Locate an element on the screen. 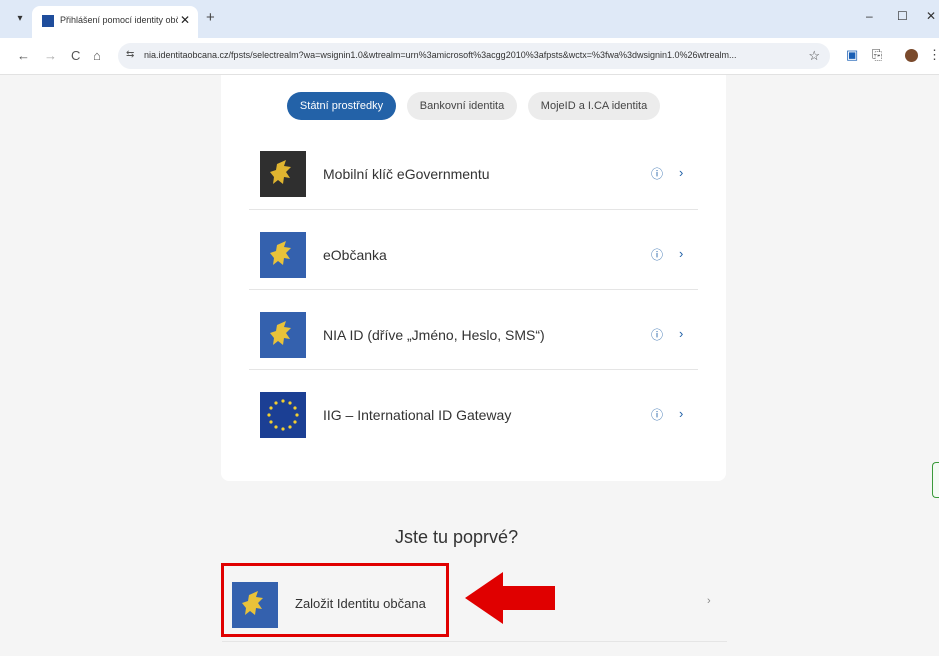 The image size is (939, 656). reload-icon: C is located at coordinates (75, 55).